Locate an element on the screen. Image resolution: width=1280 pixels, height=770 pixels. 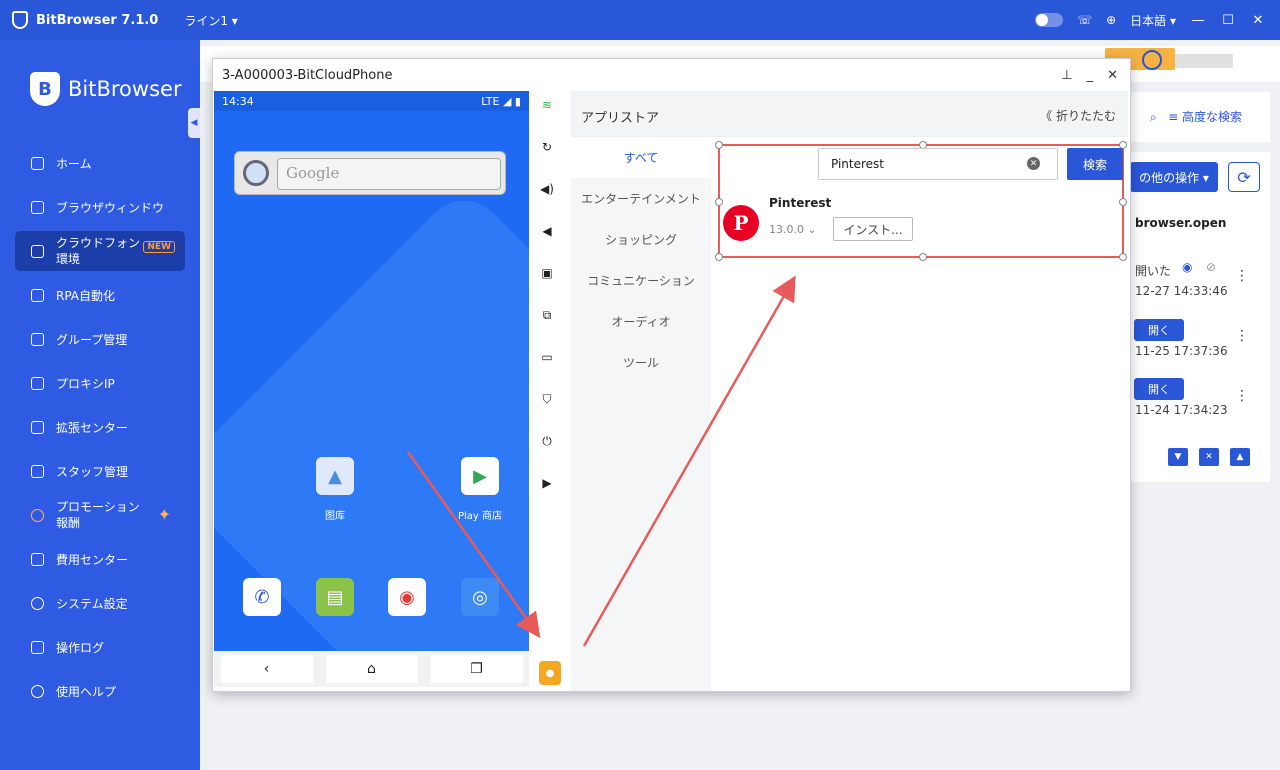
camera-app-icon: ◎ is located at coordinates (480, 597).